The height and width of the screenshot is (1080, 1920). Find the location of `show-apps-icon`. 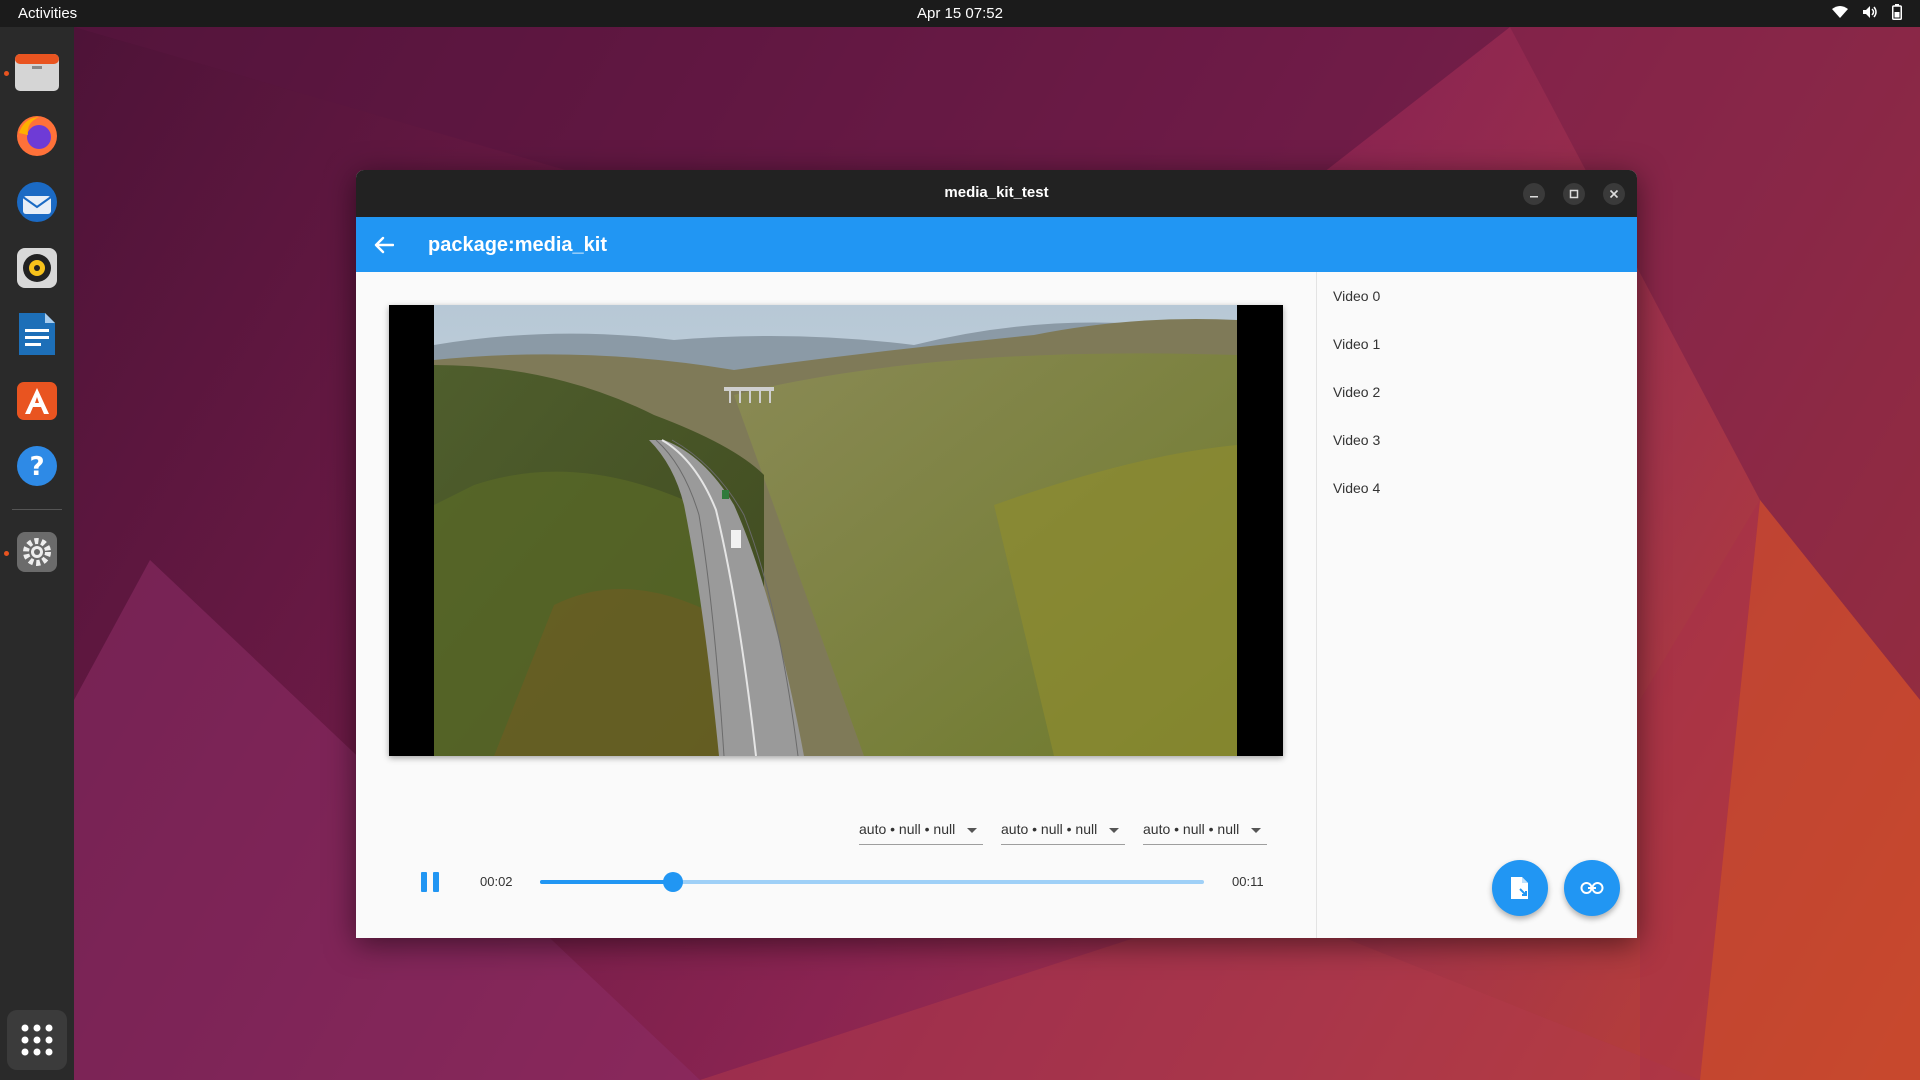

show-apps-icon is located at coordinates (37, 1040).